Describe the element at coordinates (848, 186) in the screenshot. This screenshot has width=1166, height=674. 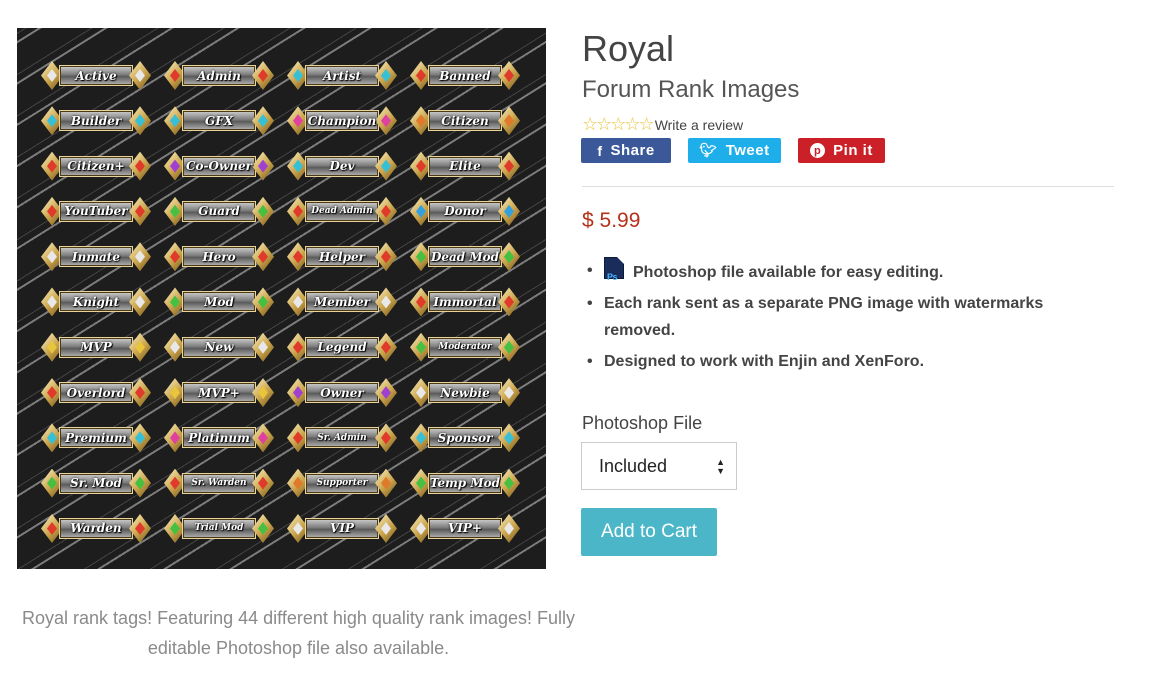
I see `divider` at that location.